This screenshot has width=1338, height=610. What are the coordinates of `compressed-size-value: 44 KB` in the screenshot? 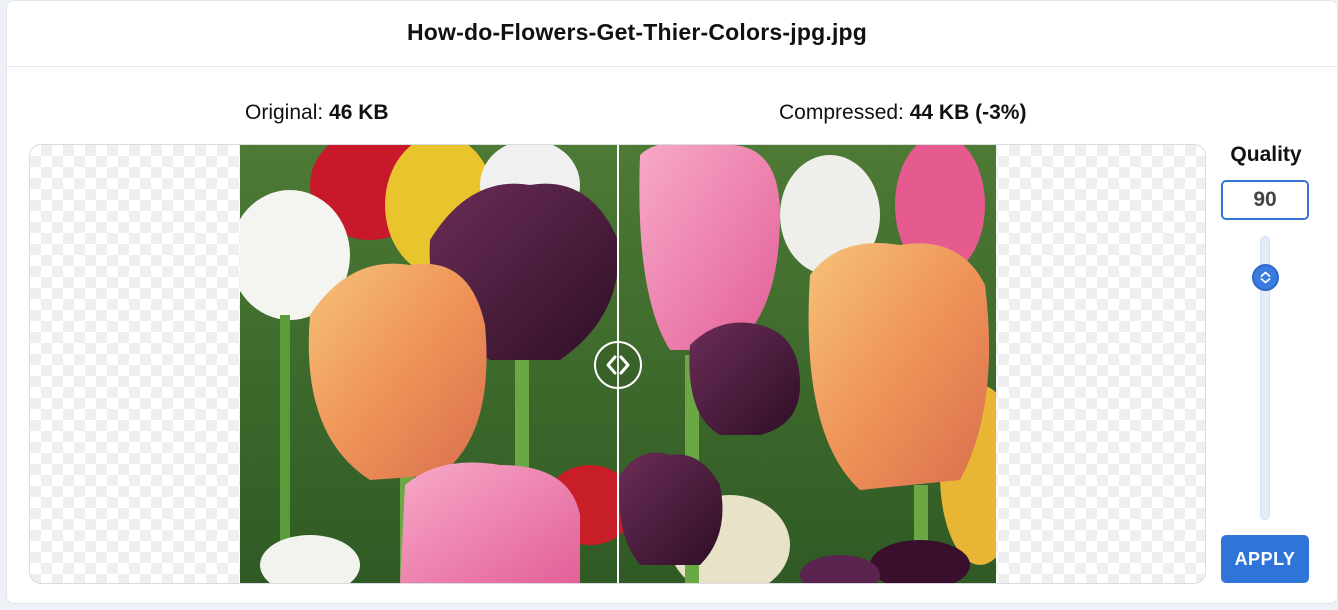 It's located at (939, 112).